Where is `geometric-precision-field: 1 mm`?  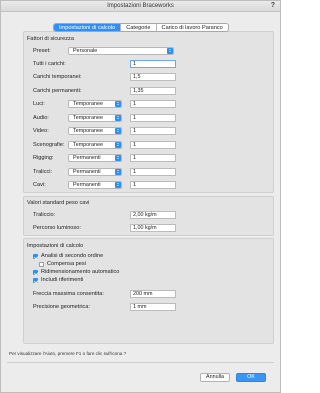
geometric-precision-field: 1 mm is located at coordinates (153, 307).